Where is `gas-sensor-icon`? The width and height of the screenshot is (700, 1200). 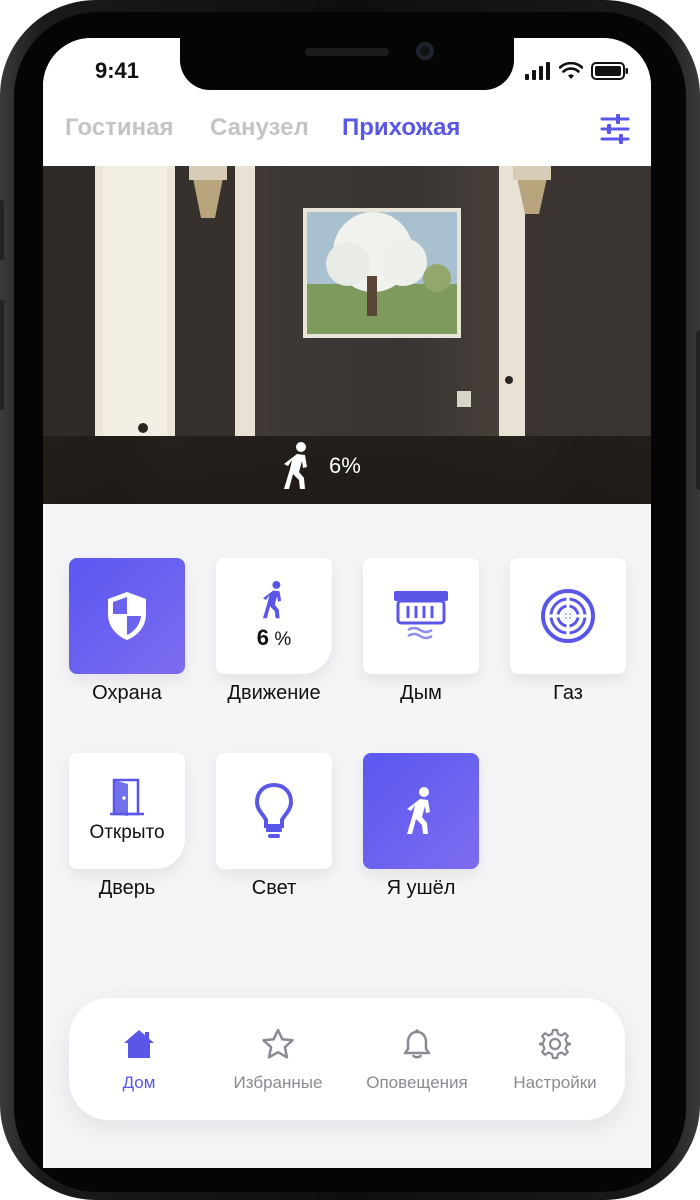 gas-sensor-icon is located at coordinates (568, 616).